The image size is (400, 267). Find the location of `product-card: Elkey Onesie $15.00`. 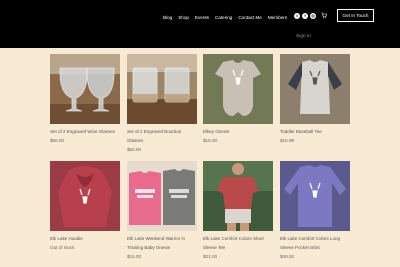

product-card: Elkey Onesie $15.00 is located at coordinates (238, 99).